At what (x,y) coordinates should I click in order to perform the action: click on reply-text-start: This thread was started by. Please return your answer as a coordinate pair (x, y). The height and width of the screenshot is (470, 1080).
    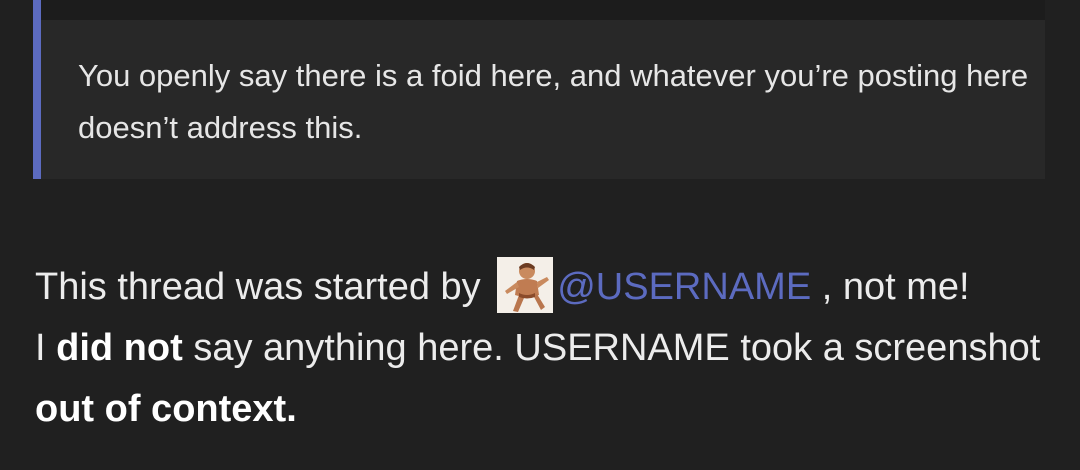
    Looking at the image, I should click on (258, 287).